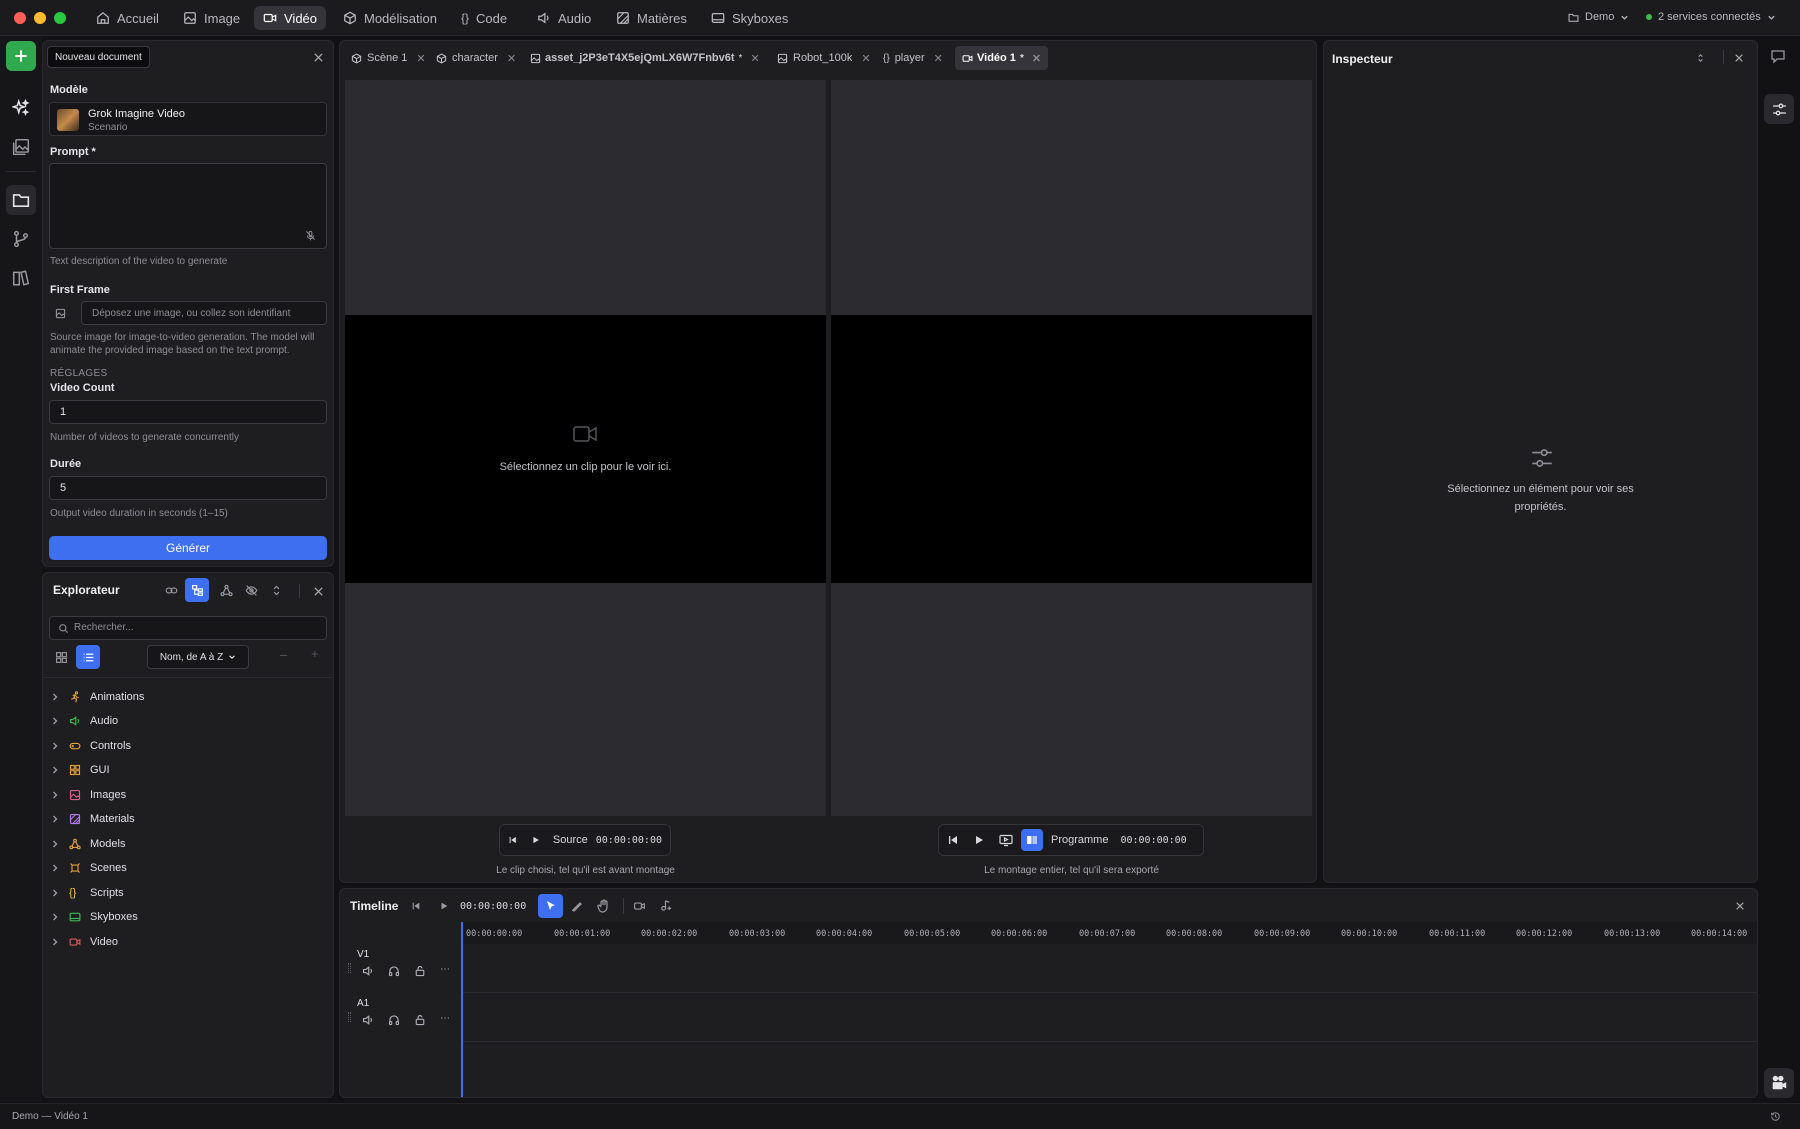 Image resolution: width=1800 pixels, height=1129 pixels. I want to click on rail-git-button, so click(21, 239).